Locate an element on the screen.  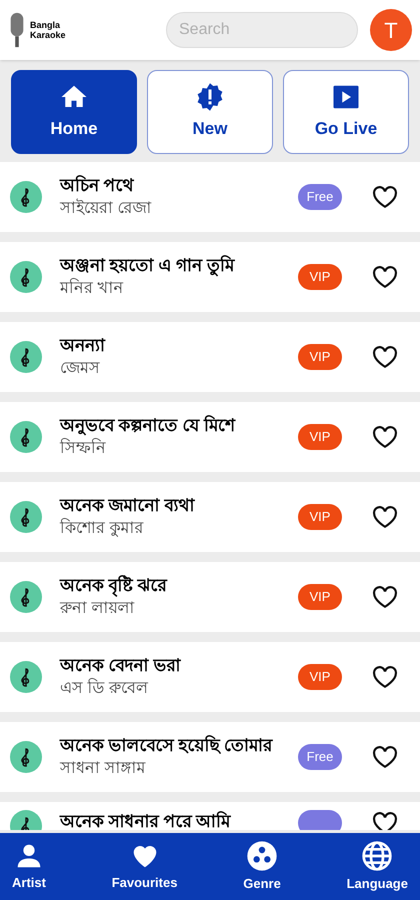
search-field: Search is located at coordinates (262, 30).